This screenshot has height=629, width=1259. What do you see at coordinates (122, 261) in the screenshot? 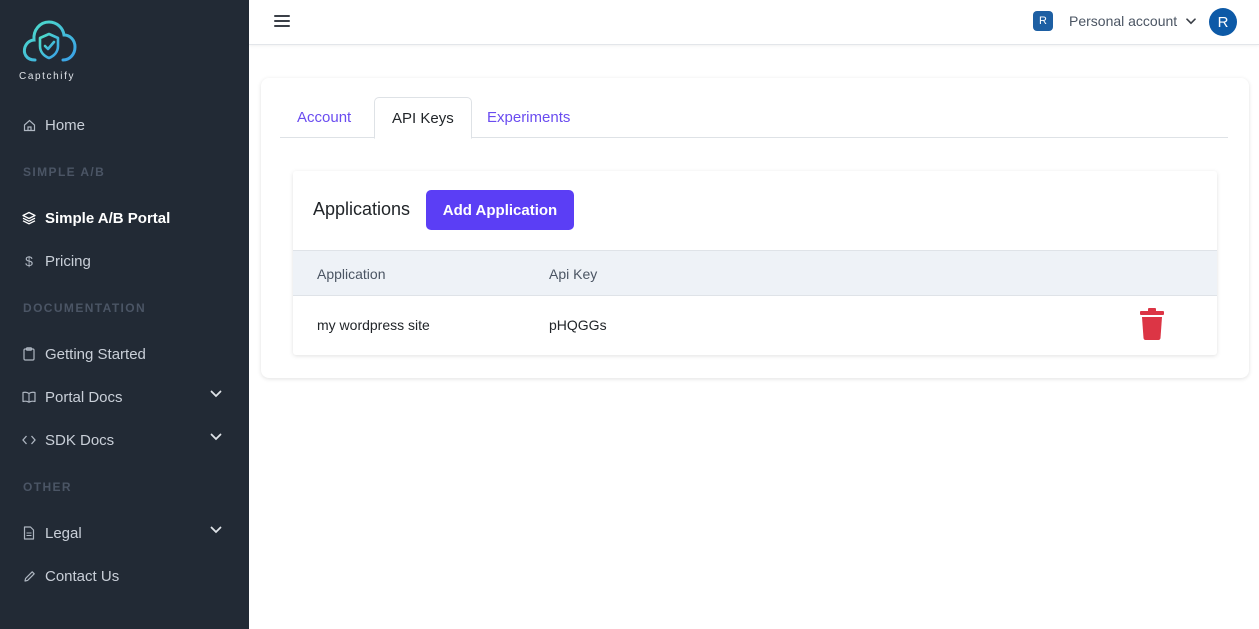
I see `sidebar-item-pricing: $ Pricing` at bounding box center [122, 261].